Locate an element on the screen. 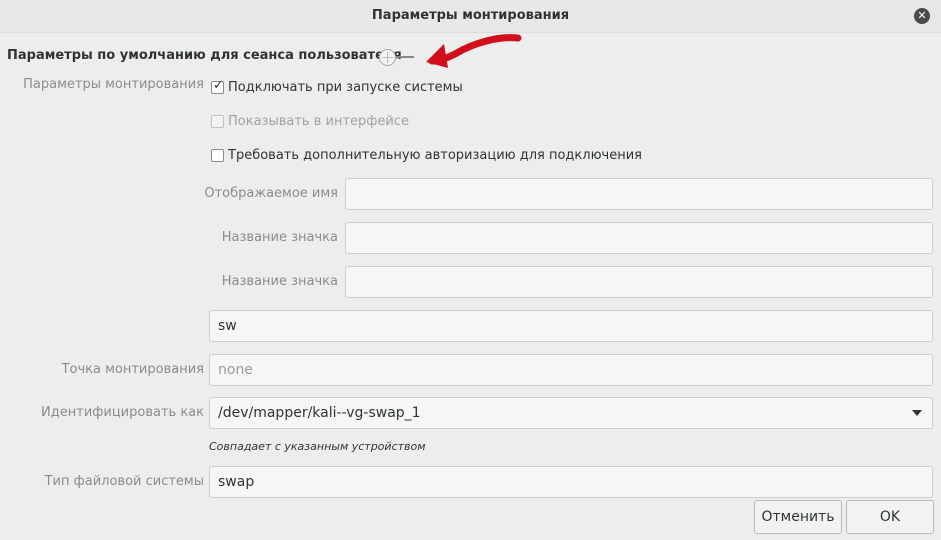  close-icon: ✕ is located at coordinates (922, 16).